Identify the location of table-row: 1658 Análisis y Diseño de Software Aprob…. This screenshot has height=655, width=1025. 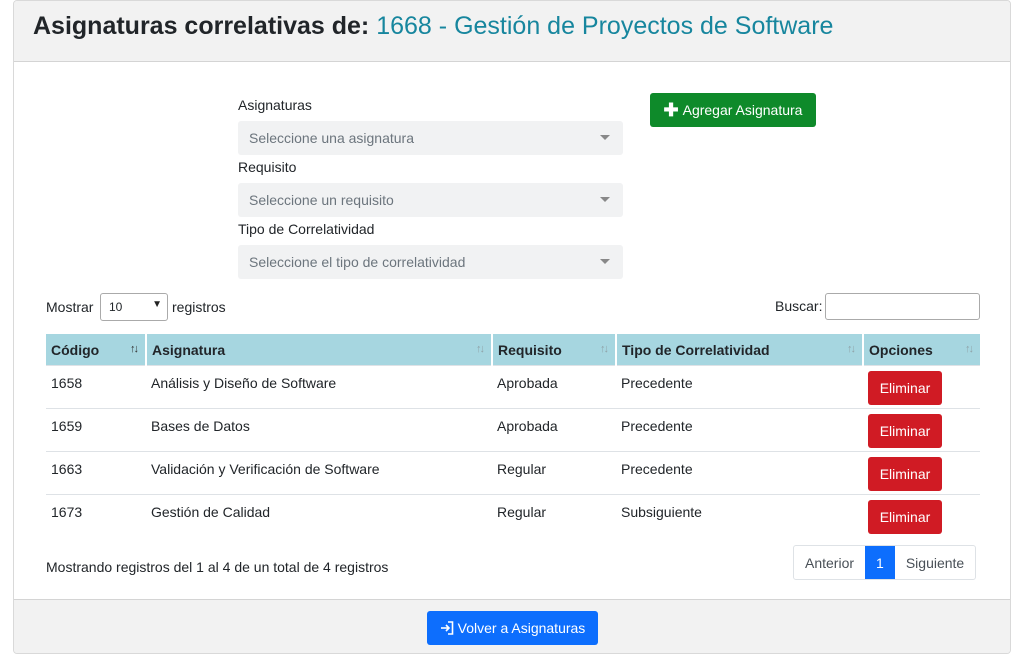
(513, 387).